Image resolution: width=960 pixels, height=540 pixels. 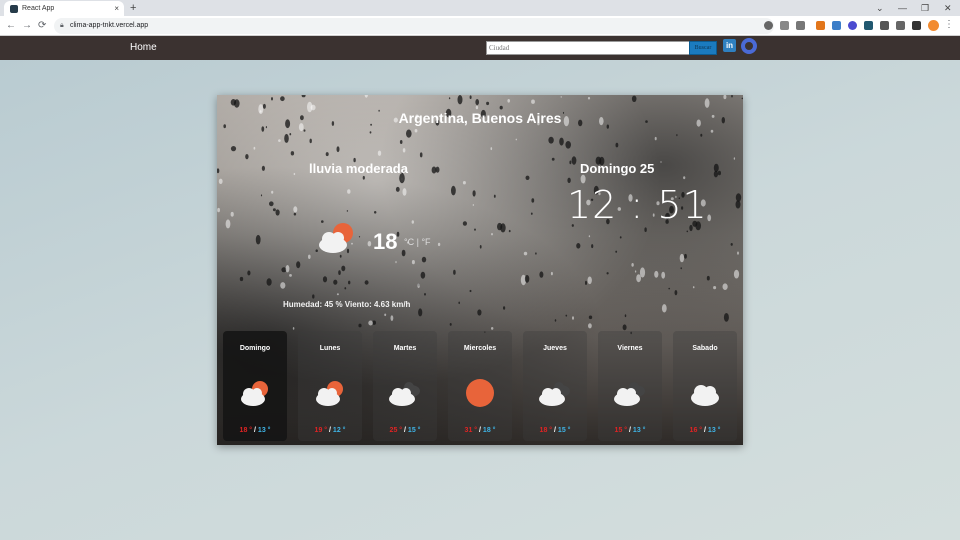 I want to click on lock-icon: 🔒︎, so click(x=62, y=25).